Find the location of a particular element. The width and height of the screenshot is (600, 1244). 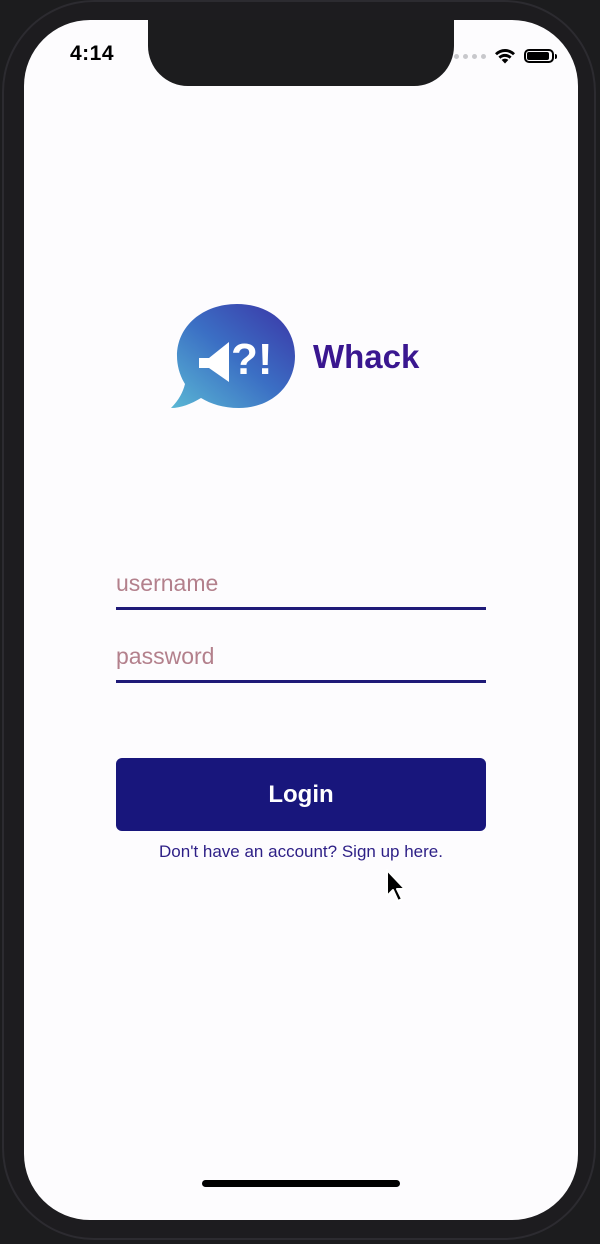

login-button: Login is located at coordinates (301, 794).